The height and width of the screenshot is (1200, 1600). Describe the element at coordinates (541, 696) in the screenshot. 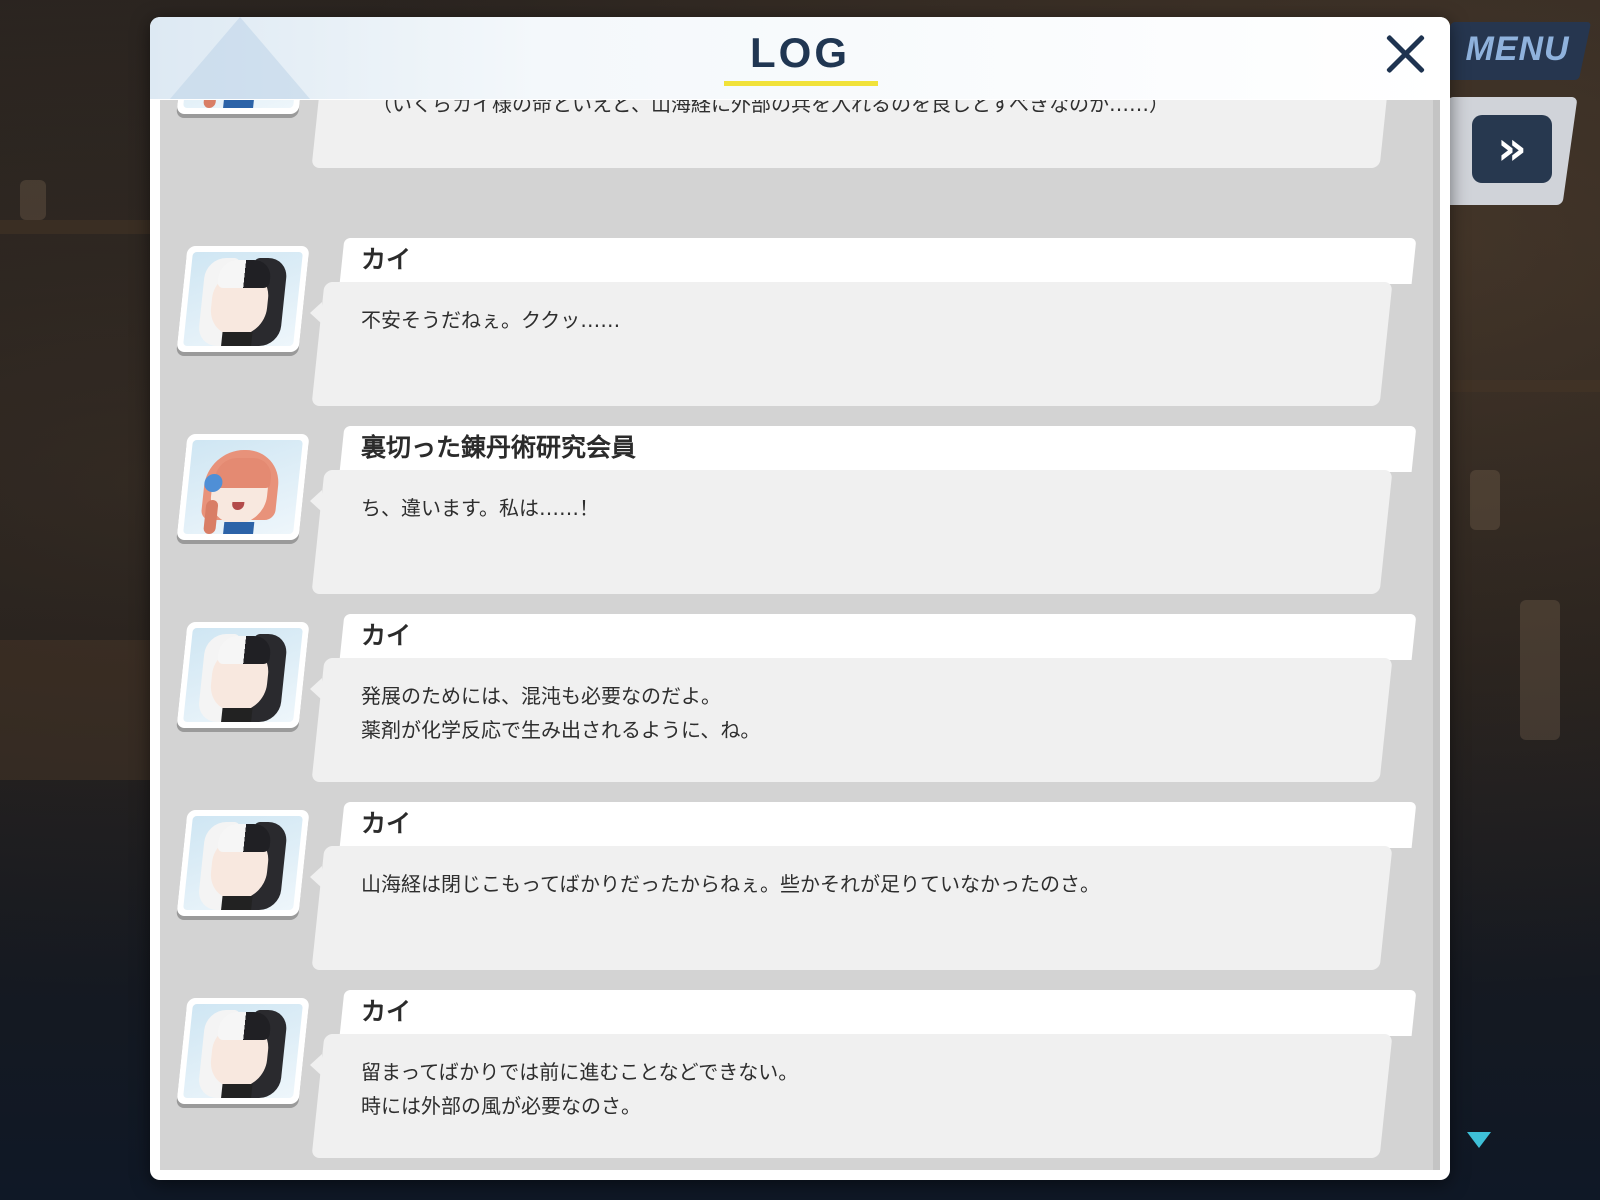

I see `message-line: 発展のためには、混沌も必要なのだよ。` at that location.